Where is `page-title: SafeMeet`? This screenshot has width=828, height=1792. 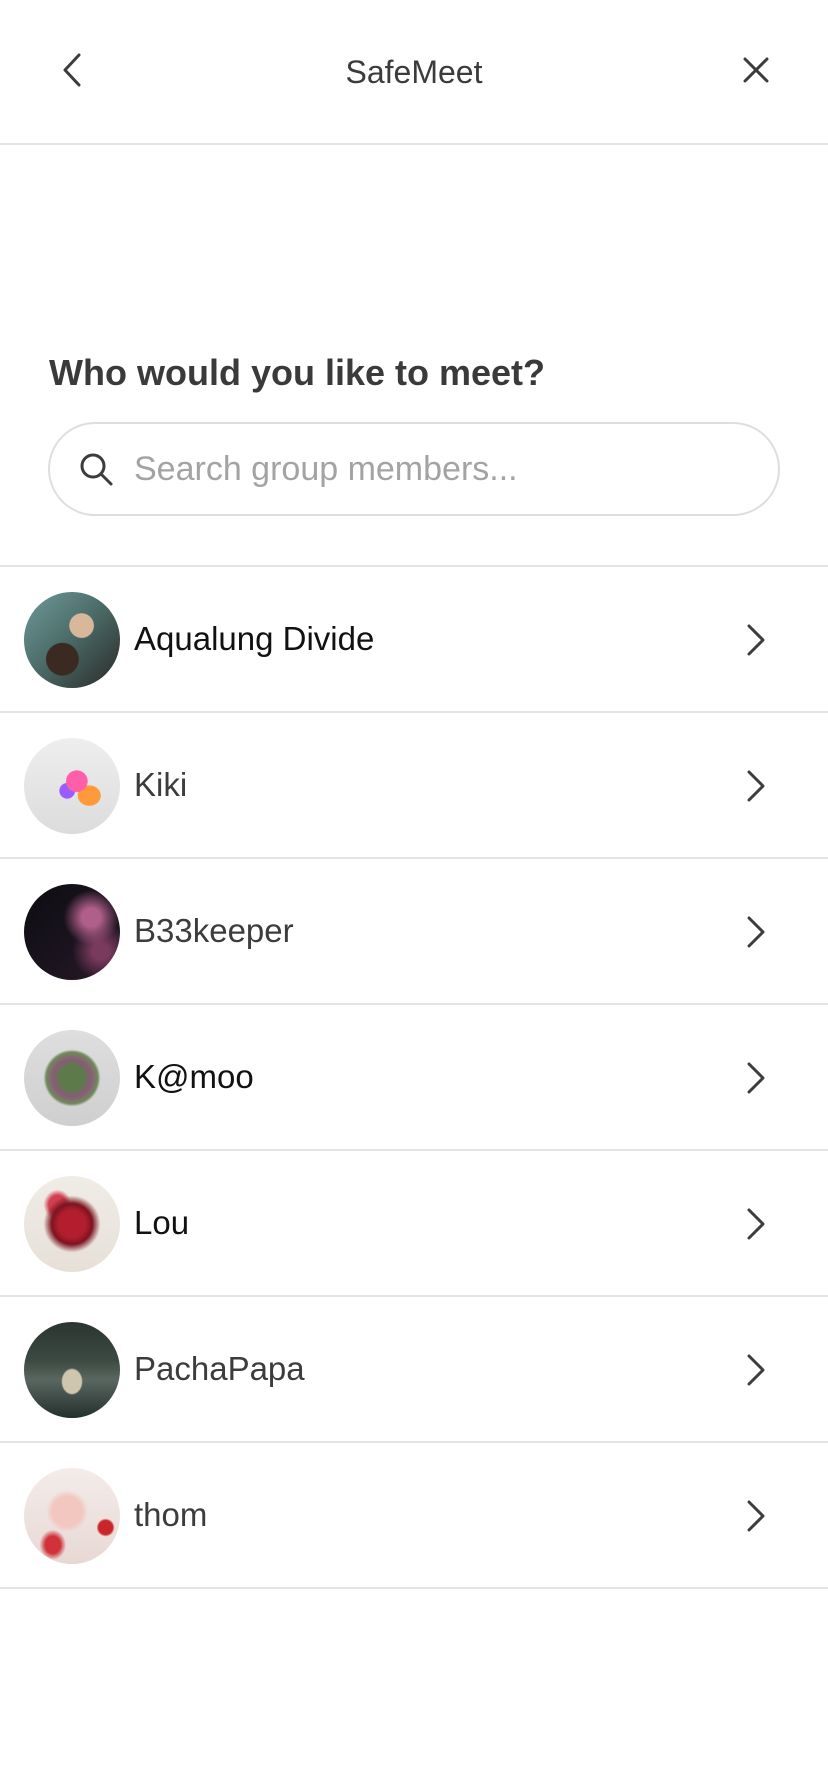
page-title: SafeMeet is located at coordinates (414, 72).